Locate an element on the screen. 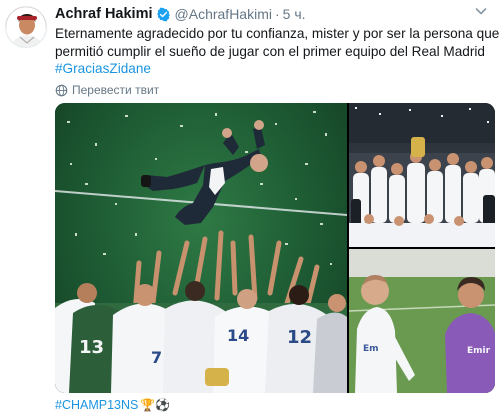 The width and height of the screenshot is (500, 418). footer-hashtag-line: #CHAMP13NS 🏆⚽ is located at coordinates (112, 405).